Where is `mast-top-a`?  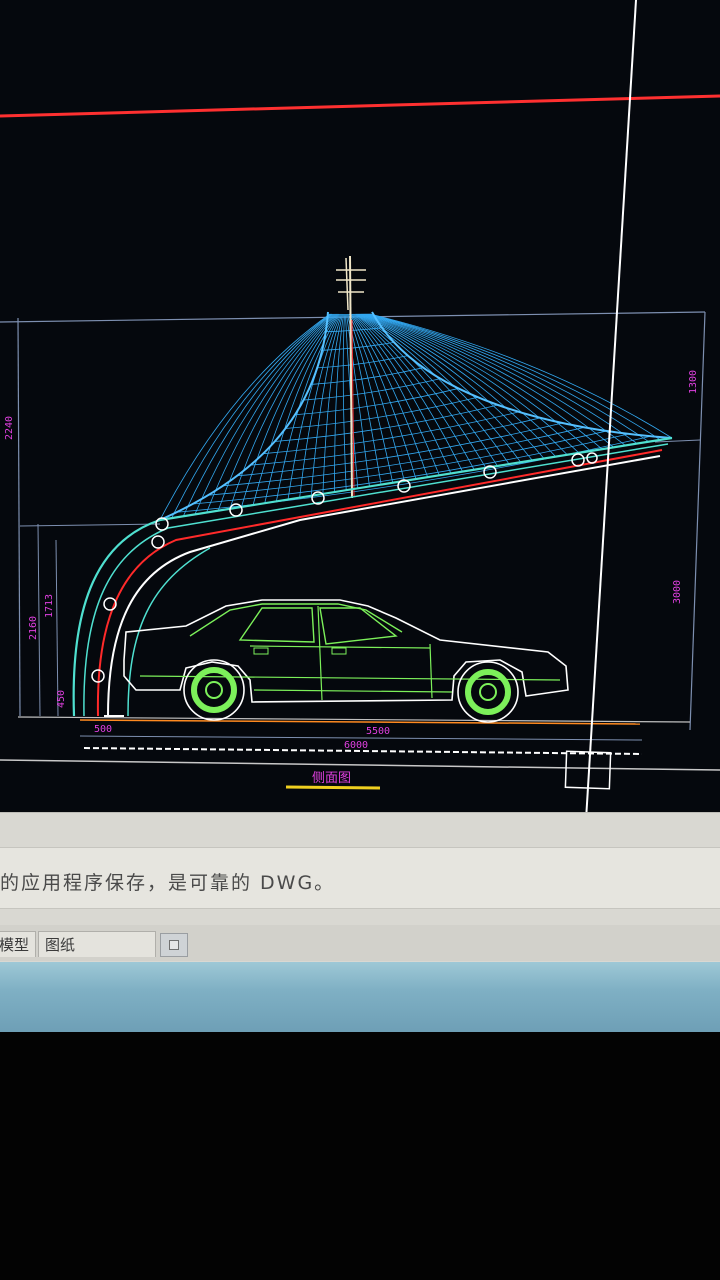
mast-top-a is located at coordinates (347, 284).